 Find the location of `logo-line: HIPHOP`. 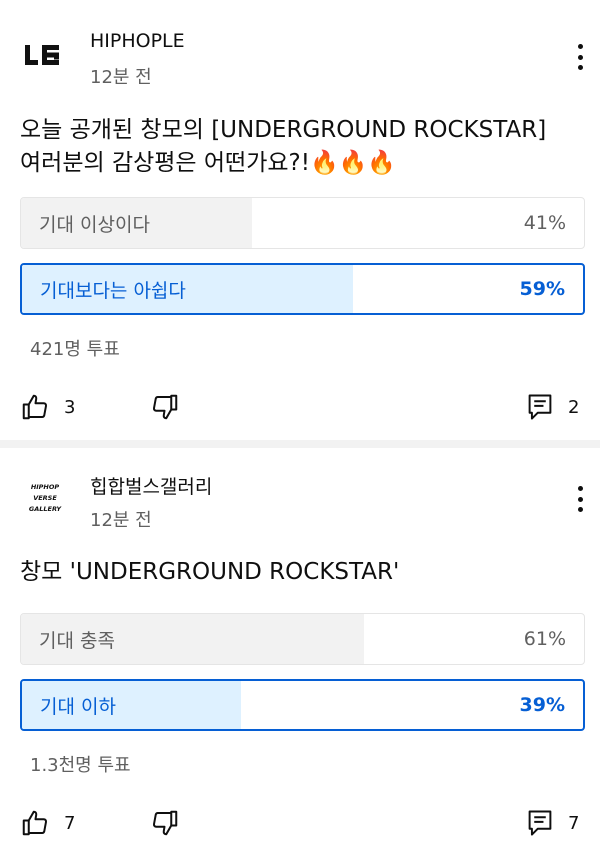

logo-line: HIPHOP is located at coordinates (45, 487).